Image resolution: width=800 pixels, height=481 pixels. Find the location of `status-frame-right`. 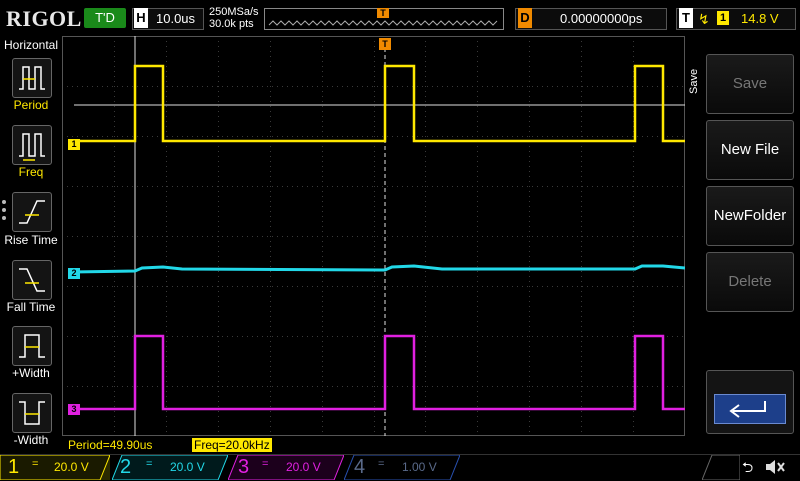

status-frame-right is located at coordinates (721, 467).